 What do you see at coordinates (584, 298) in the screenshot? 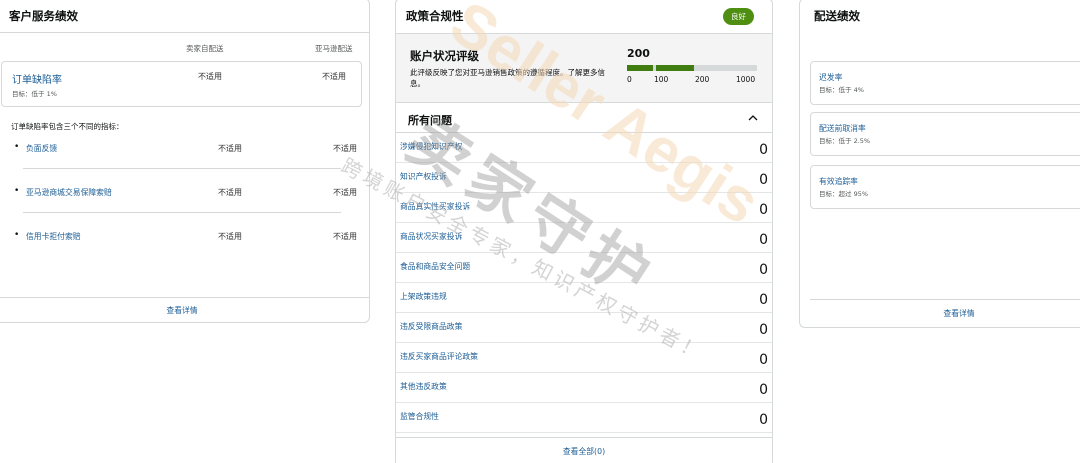
I see `issue-row: 上架政策违规 0` at bounding box center [584, 298].